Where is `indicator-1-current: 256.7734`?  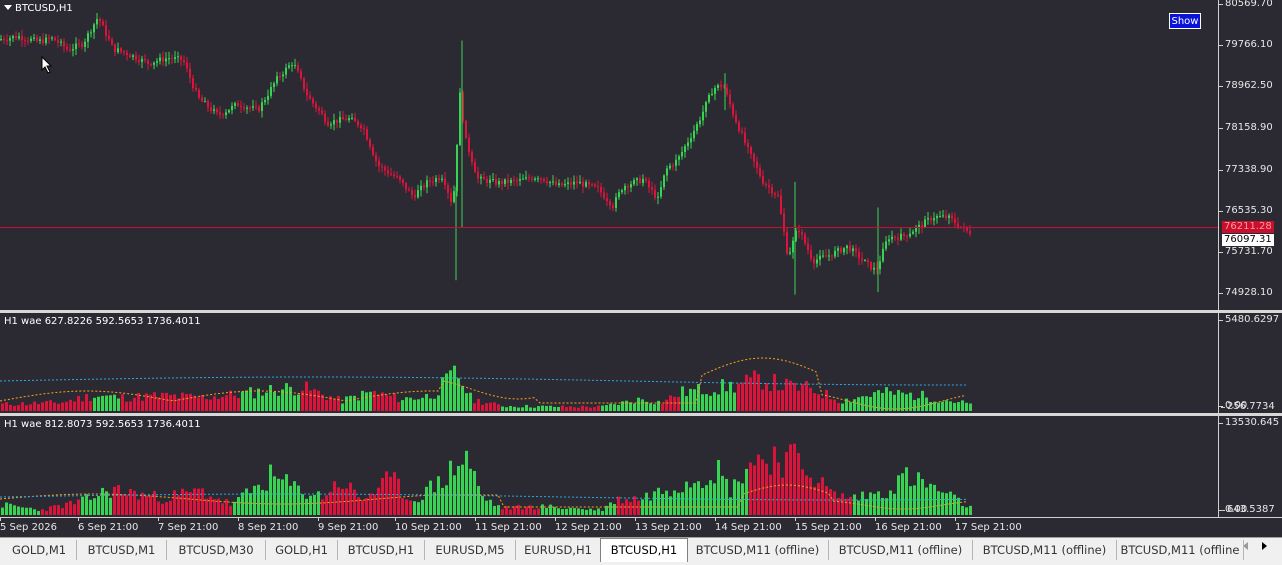
indicator-1-current: 256.7734 is located at coordinates (1248, 406).